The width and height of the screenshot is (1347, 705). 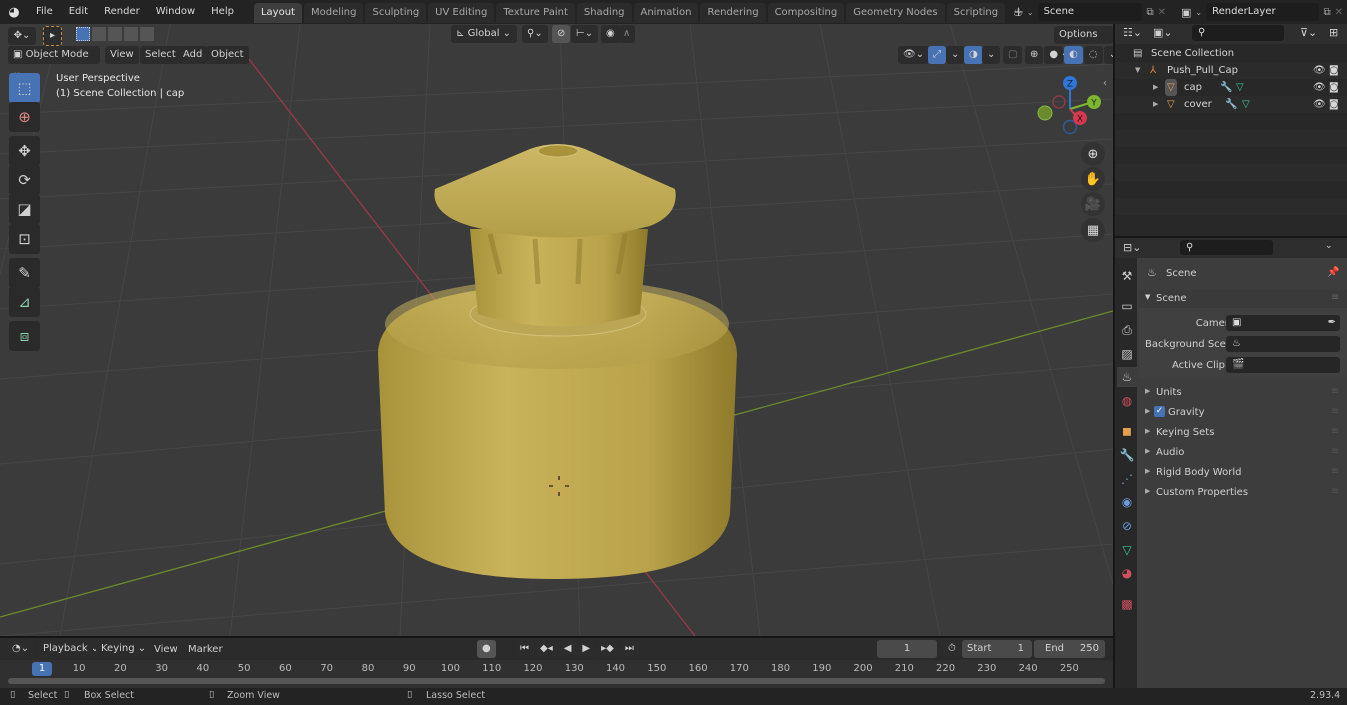 I want to click on select-menu: Select, so click(x=160, y=55).